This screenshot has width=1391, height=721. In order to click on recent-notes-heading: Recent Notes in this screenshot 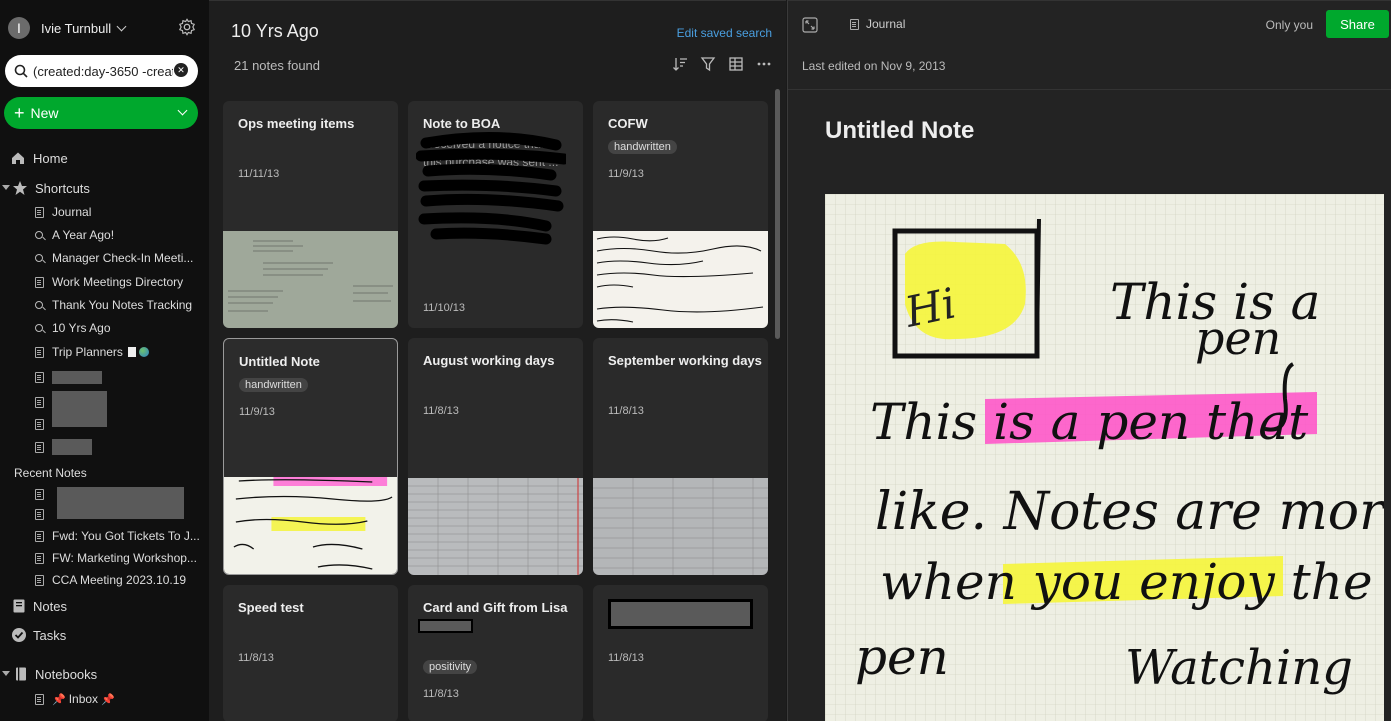, I will do `click(50, 473)`.